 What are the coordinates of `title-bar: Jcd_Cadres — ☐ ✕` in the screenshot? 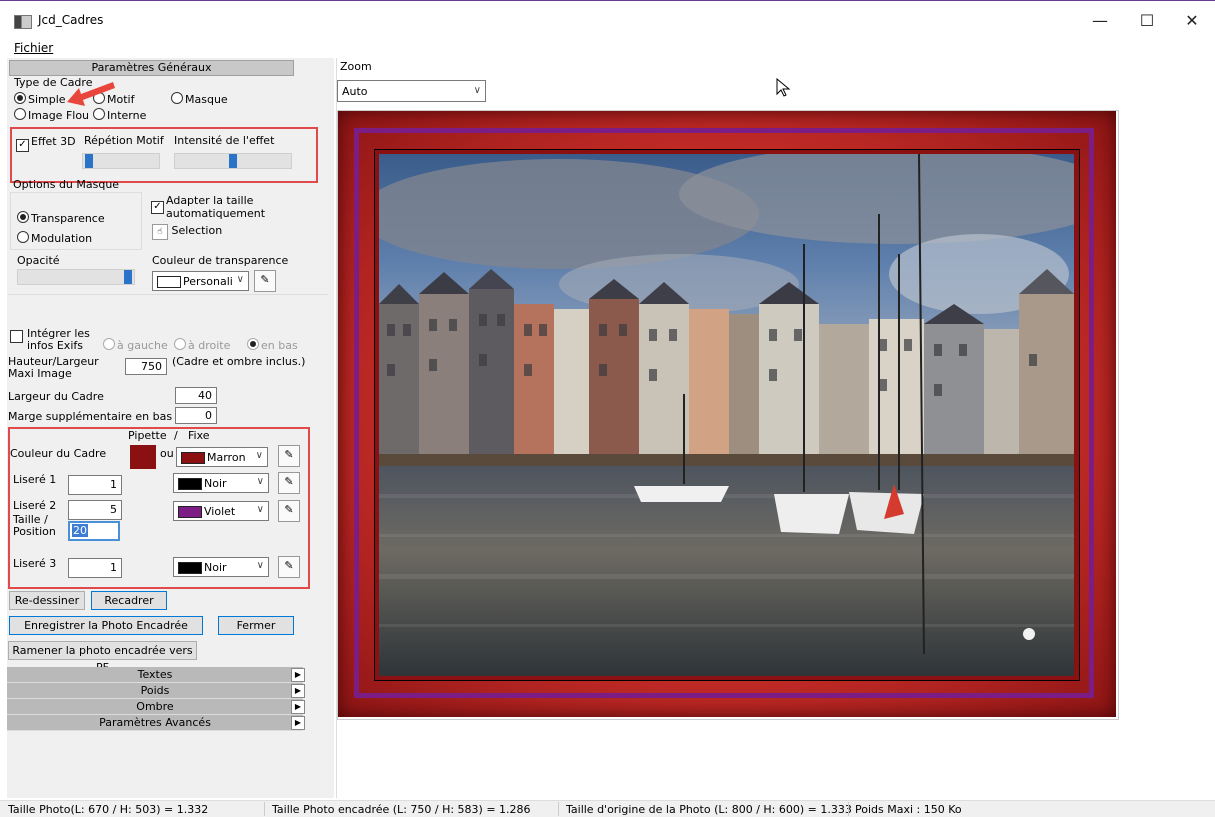 It's located at (607, 19).